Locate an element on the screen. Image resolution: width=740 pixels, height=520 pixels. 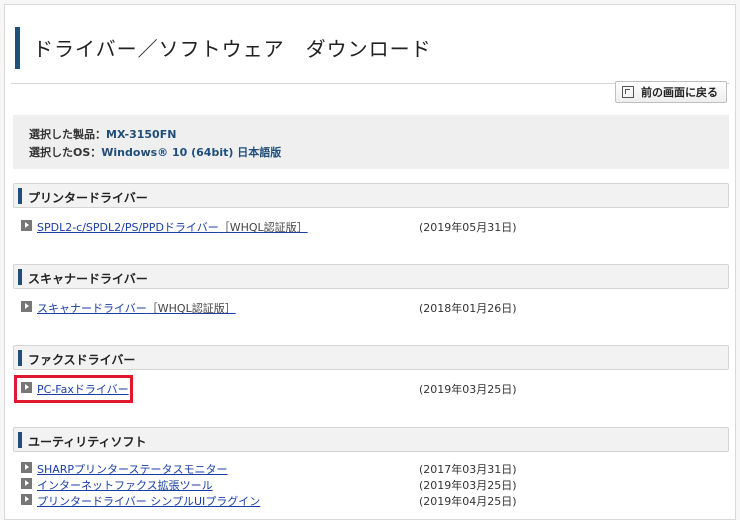
selected-product-row: 選択した製品：MX-3150FN is located at coordinates (379, 135).